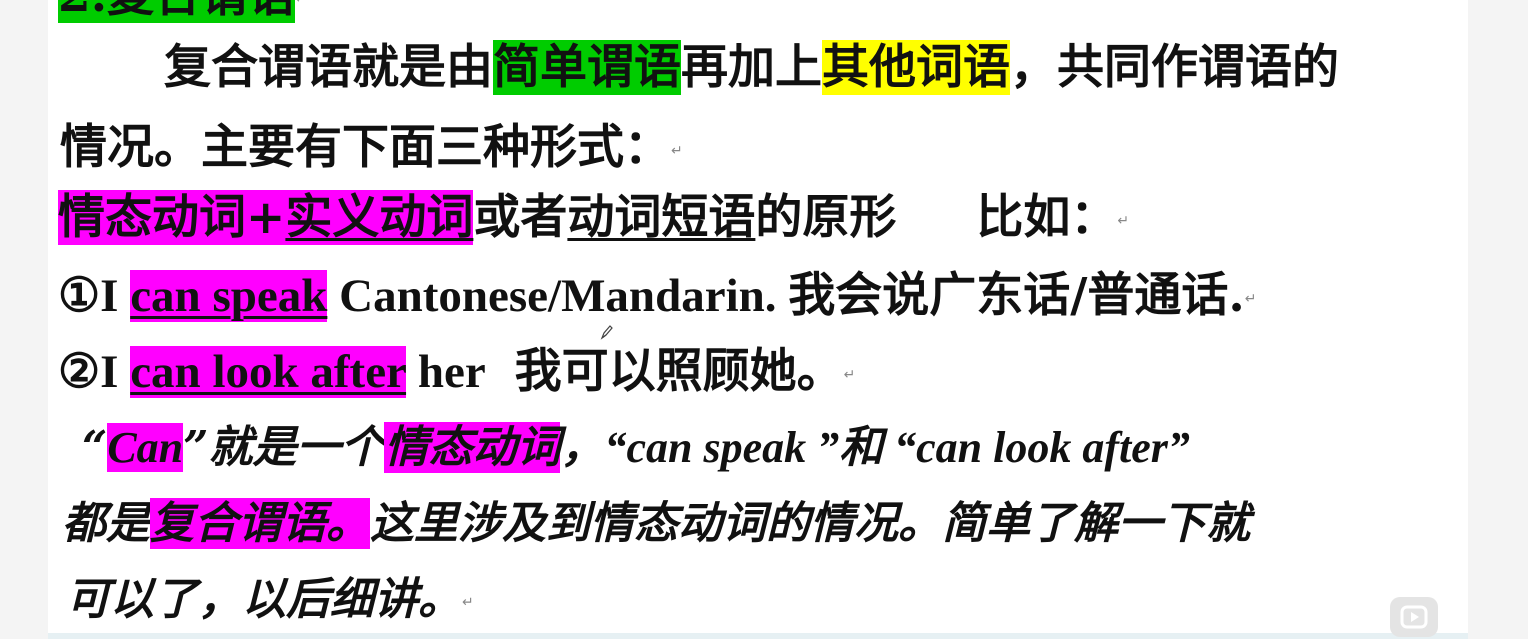  Describe the element at coordinates (94, 372) in the screenshot. I see `example-number: ②I` at that location.